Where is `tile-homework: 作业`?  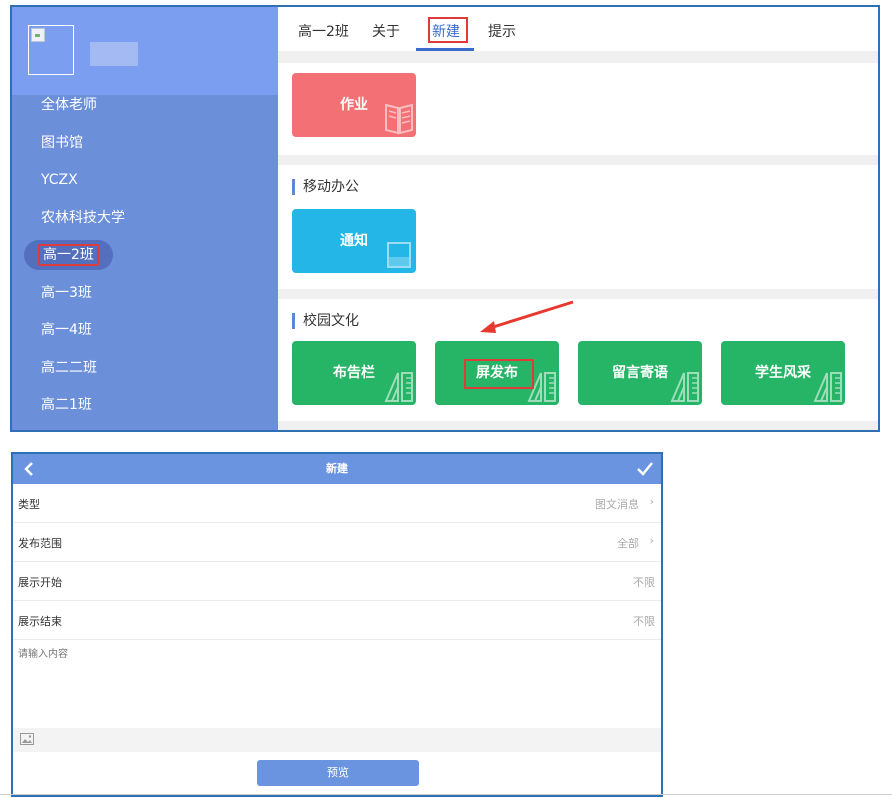
tile-homework: 作业 is located at coordinates (354, 105).